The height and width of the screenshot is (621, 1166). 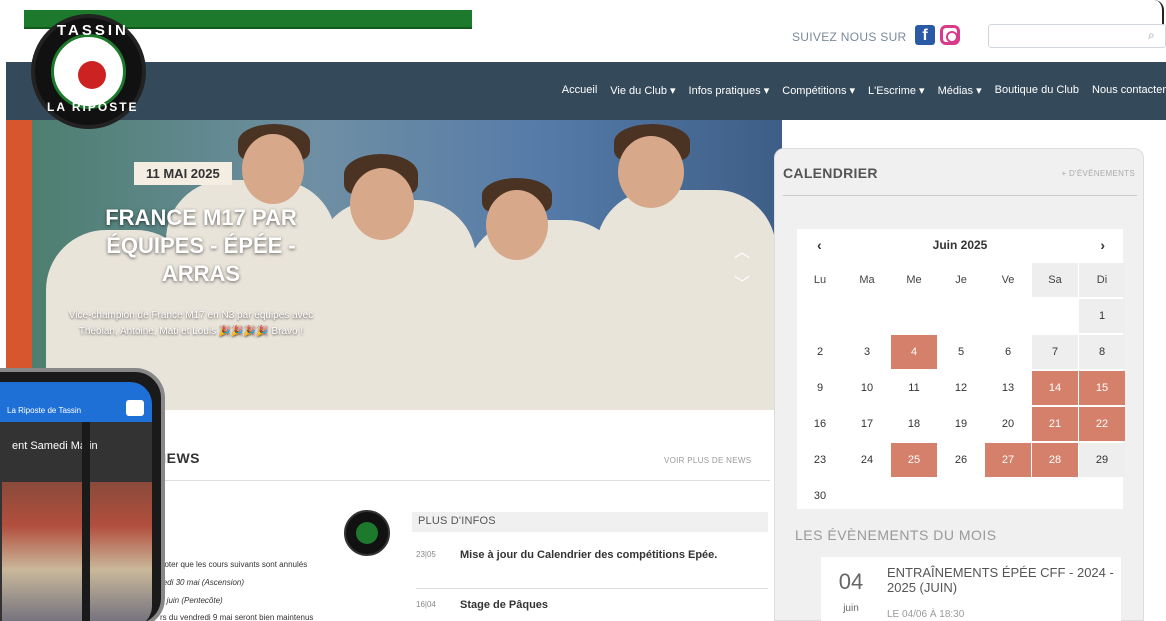 What do you see at coordinates (849, 37) in the screenshot?
I see `follow-us-label: SUIVEZ NOUS SUR` at bounding box center [849, 37].